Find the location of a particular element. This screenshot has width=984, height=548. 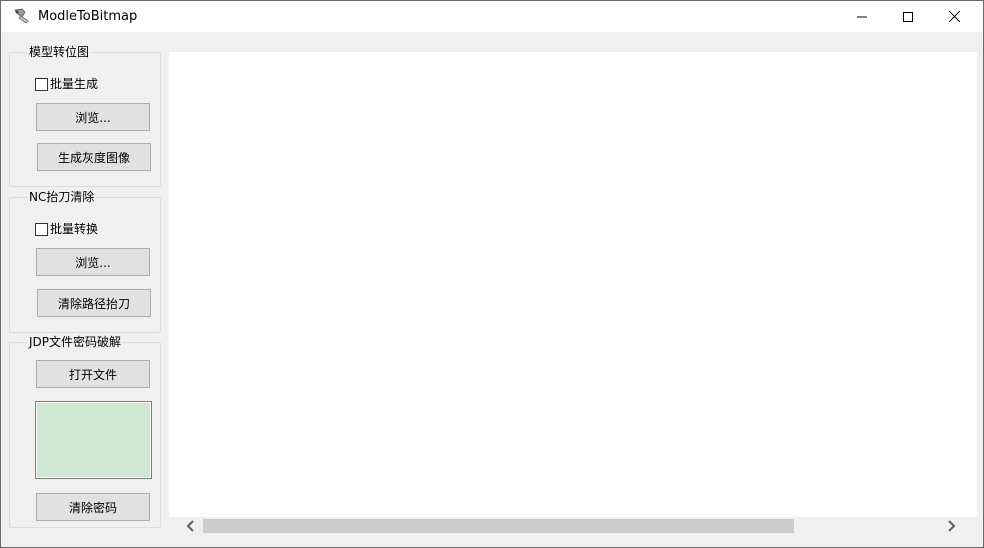

maximize-button is located at coordinates (908, 16).